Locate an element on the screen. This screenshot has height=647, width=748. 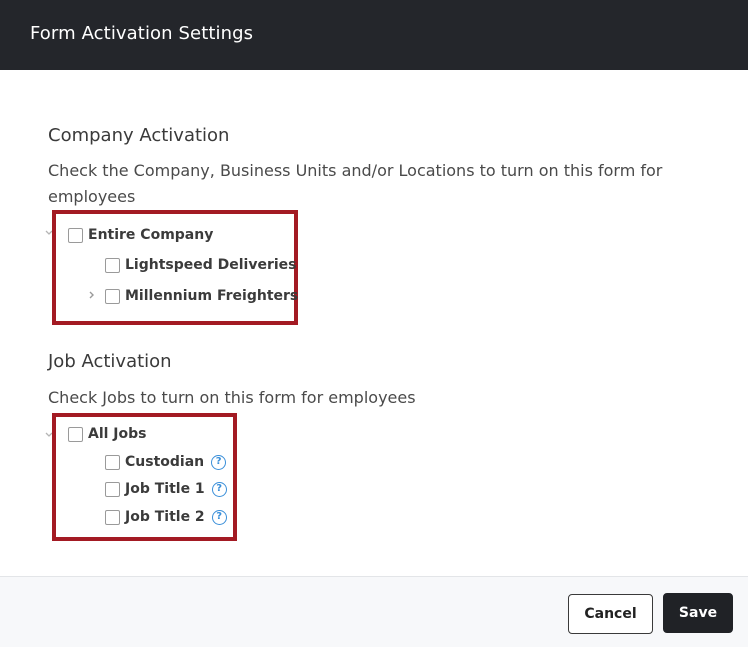
cancel-button: Cancel is located at coordinates (610, 614).